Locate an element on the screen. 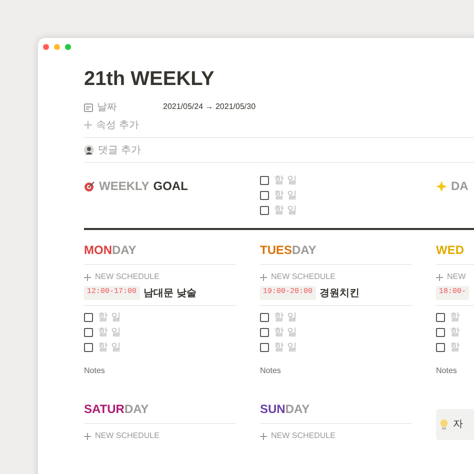  daily-title: DA is located at coordinates (459, 186).